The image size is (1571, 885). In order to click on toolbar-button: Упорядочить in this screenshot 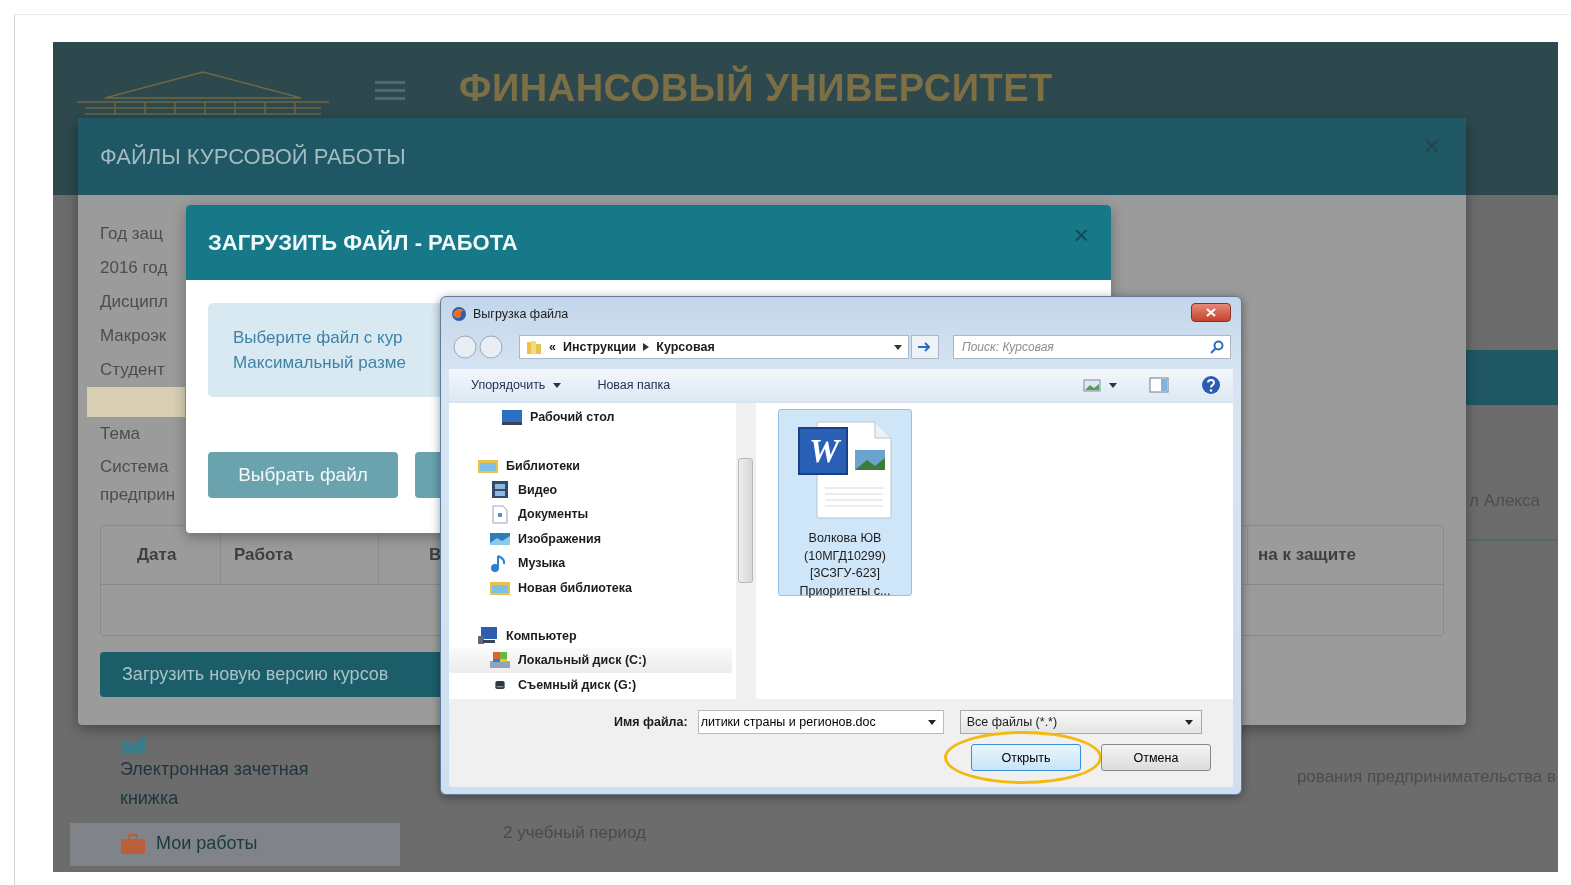, I will do `click(516, 385)`.